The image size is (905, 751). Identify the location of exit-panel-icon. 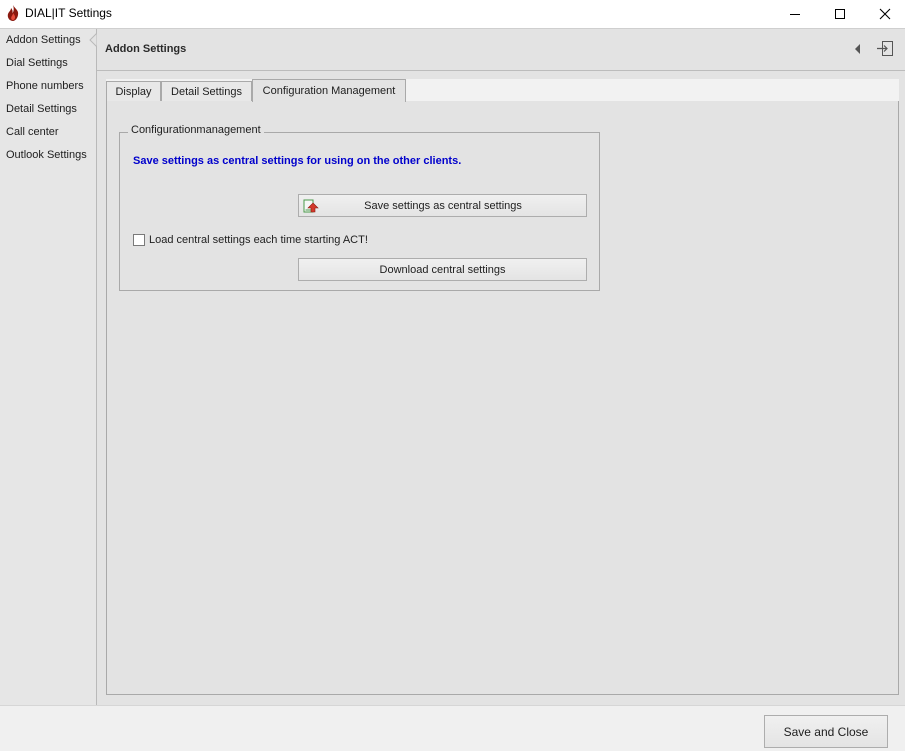
(885, 48).